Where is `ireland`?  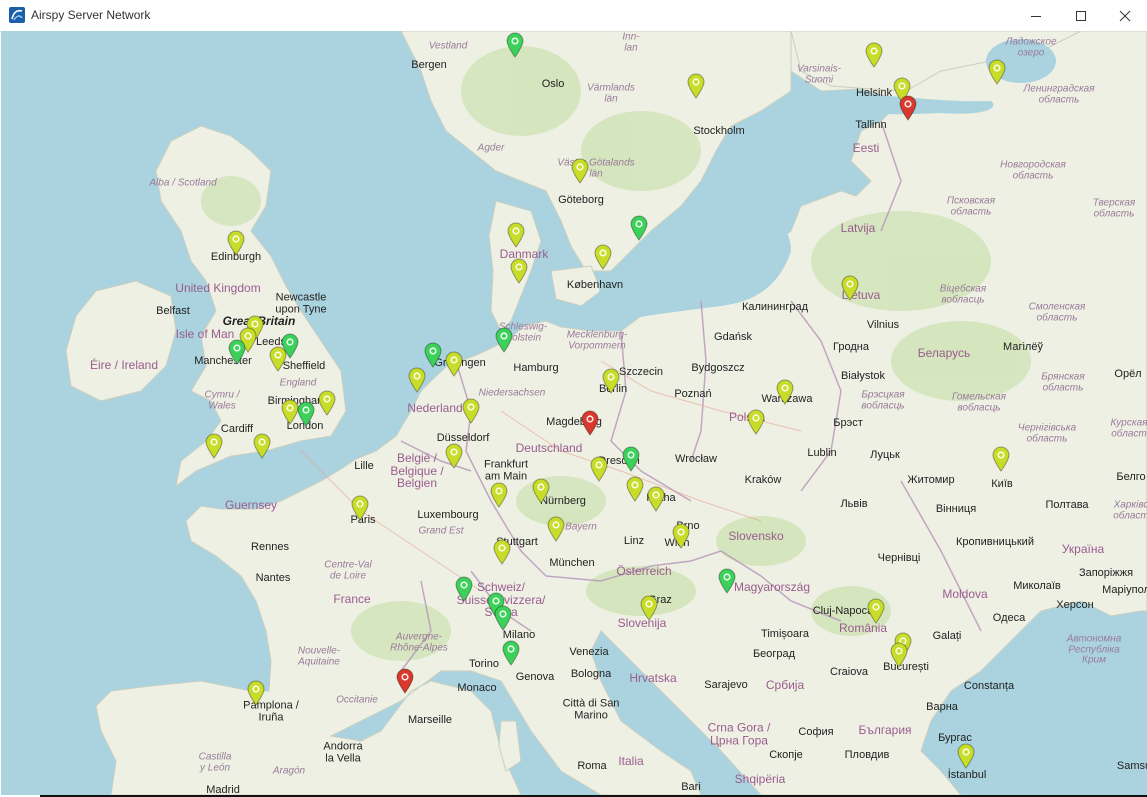 ireland is located at coordinates (121, 341).